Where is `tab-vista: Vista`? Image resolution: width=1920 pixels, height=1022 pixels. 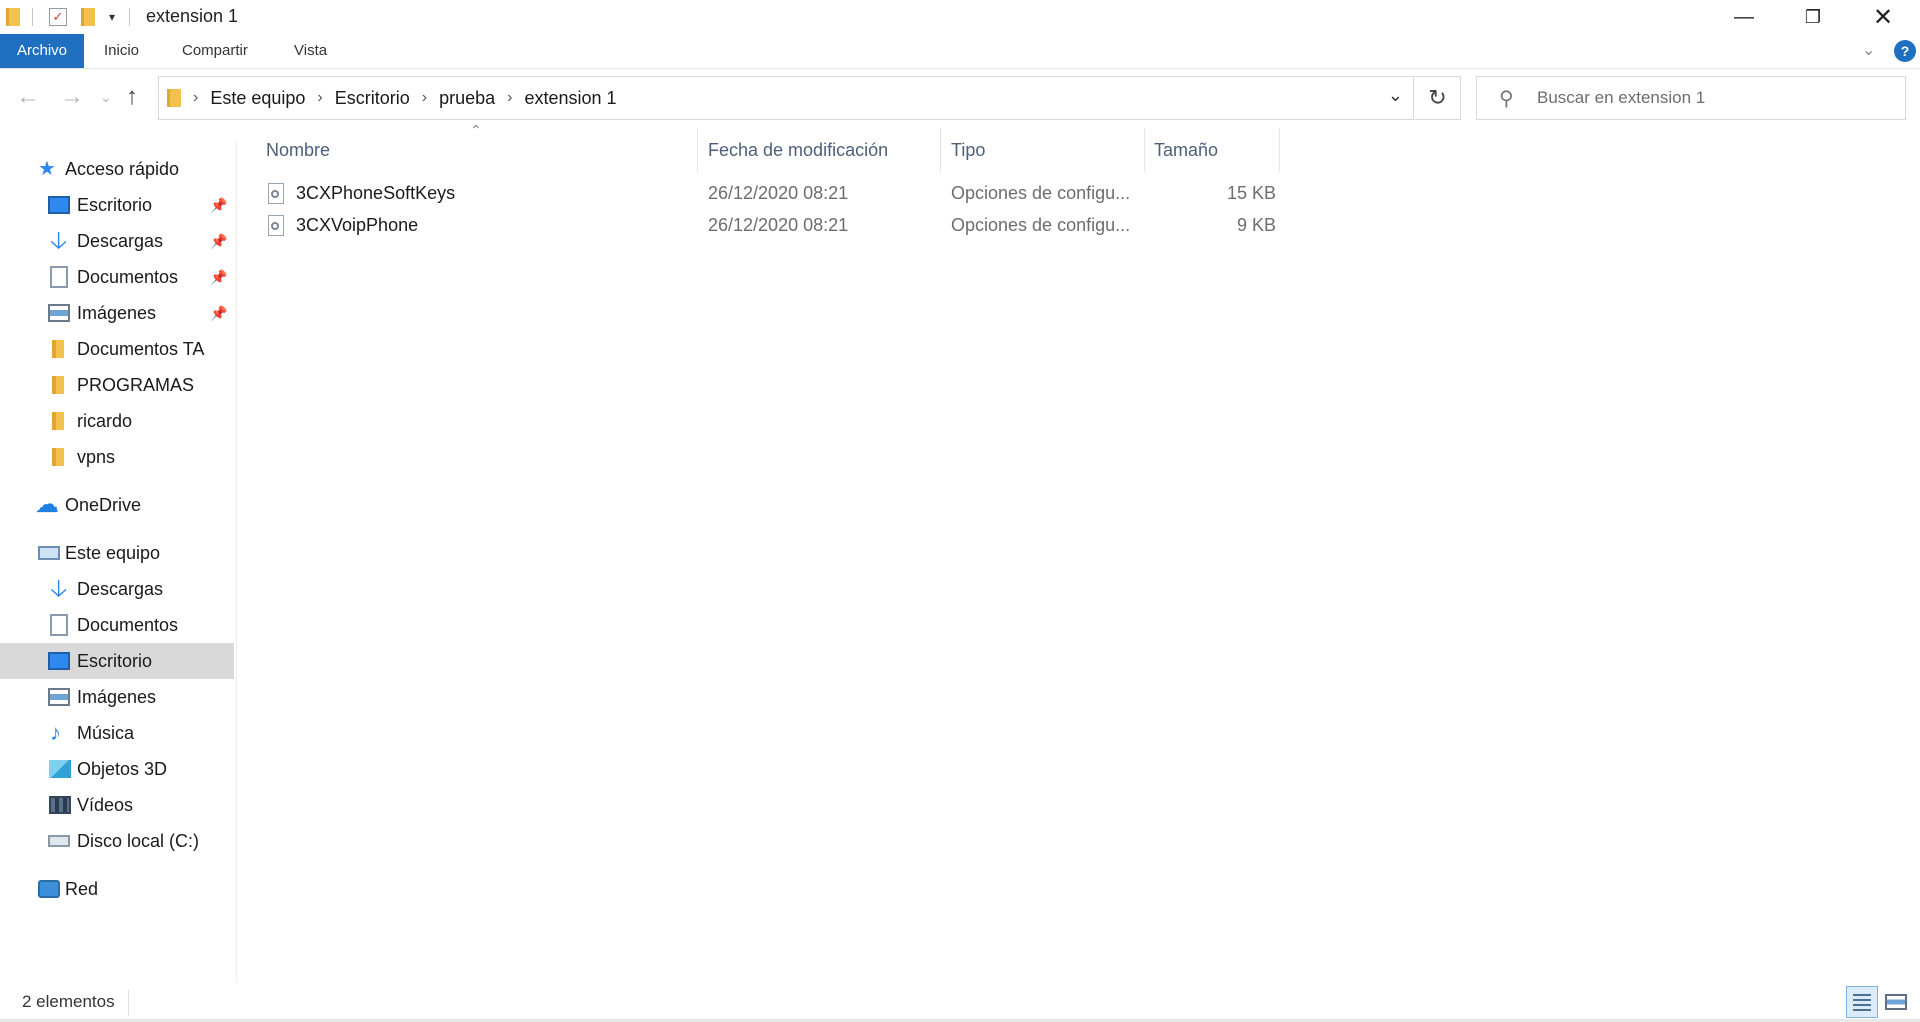
tab-vista: Vista is located at coordinates (310, 51).